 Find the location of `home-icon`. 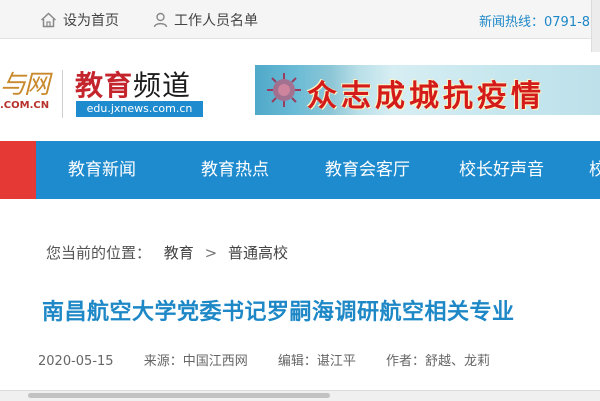

home-icon is located at coordinates (51, 20).